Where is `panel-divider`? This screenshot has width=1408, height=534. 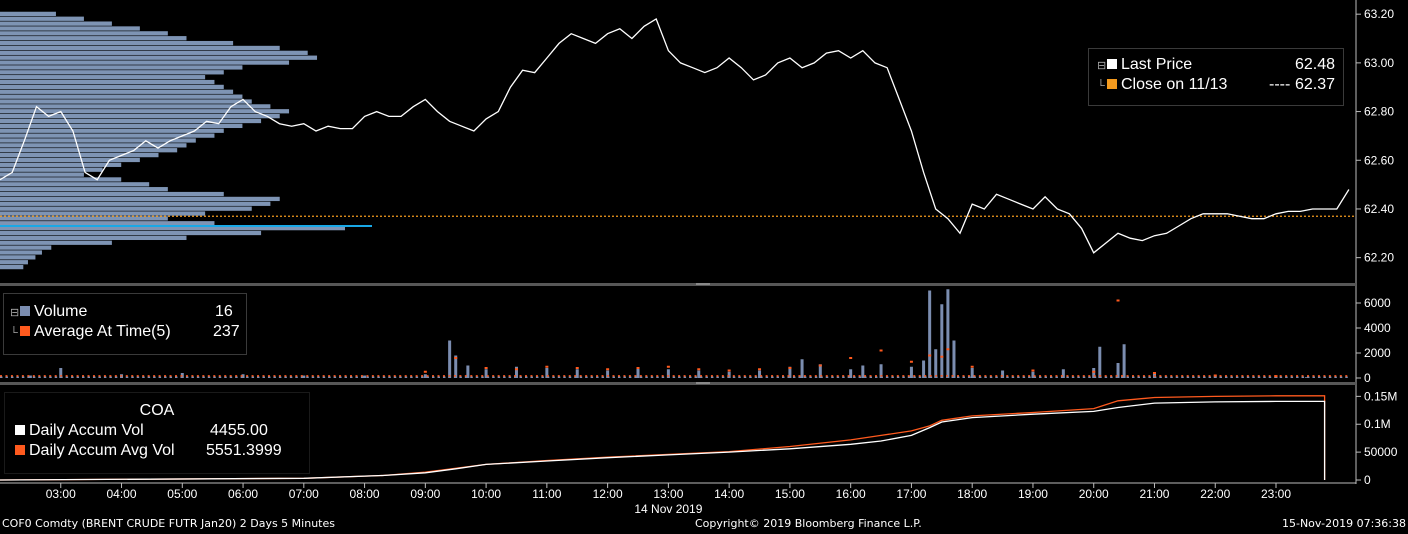
panel-divider is located at coordinates (678, 284).